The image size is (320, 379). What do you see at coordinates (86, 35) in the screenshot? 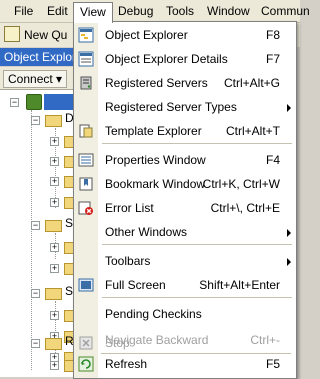
I see `object-explorer-icon` at bounding box center [86, 35].